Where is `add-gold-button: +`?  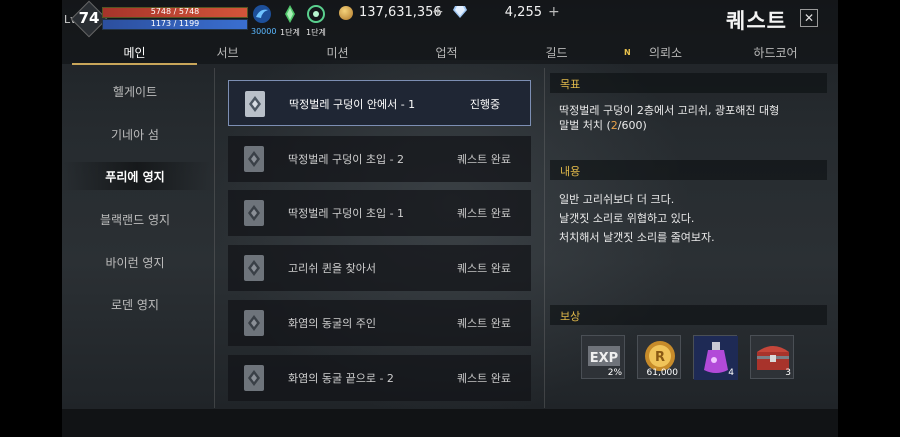 add-gold-button: + is located at coordinates (438, 12).